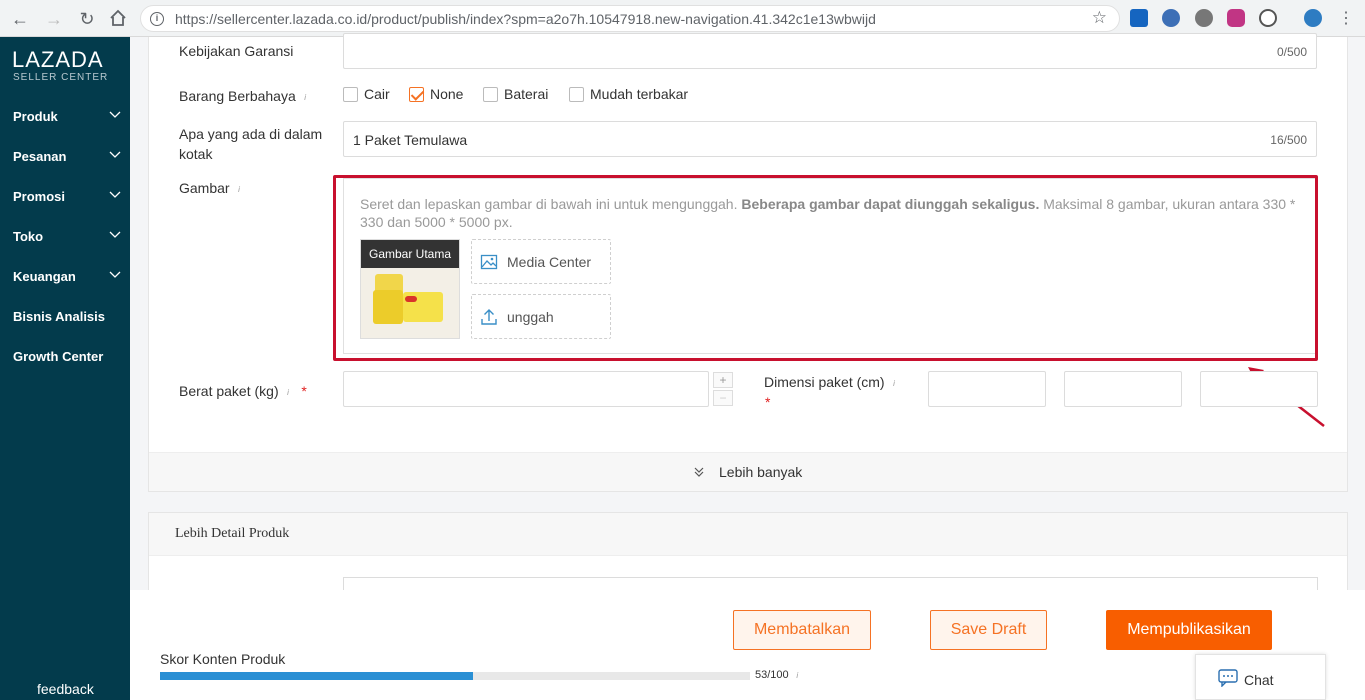 The width and height of the screenshot is (1365, 700). What do you see at coordinates (35, 116) in the screenshot?
I see `sidebar-item-label: Produk` at bounding box center [35, 116].